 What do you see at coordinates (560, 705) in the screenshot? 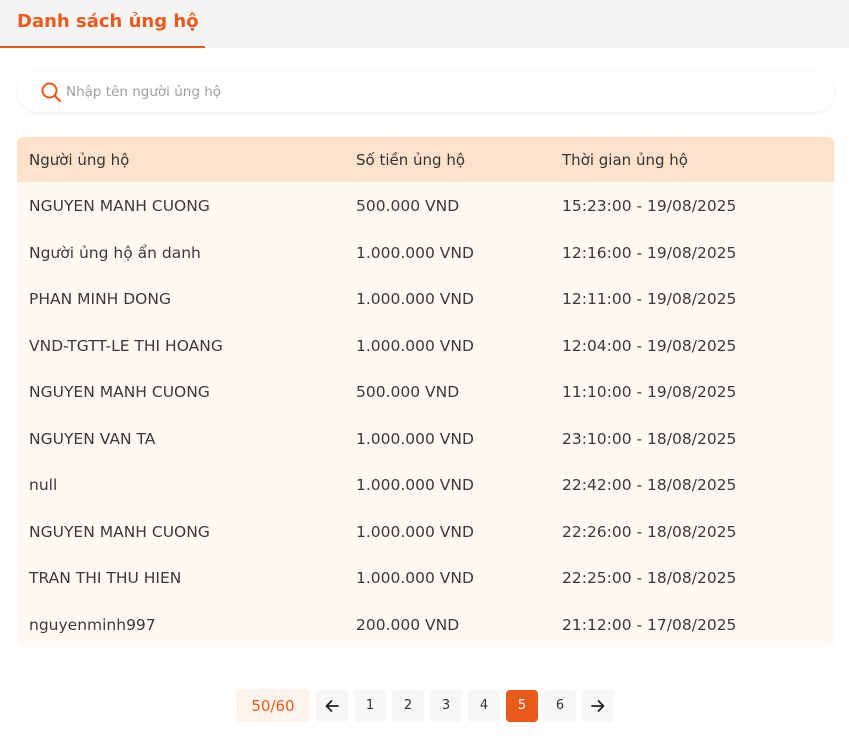
I see `page-button-6: 6` at bounding box center [560, 705].